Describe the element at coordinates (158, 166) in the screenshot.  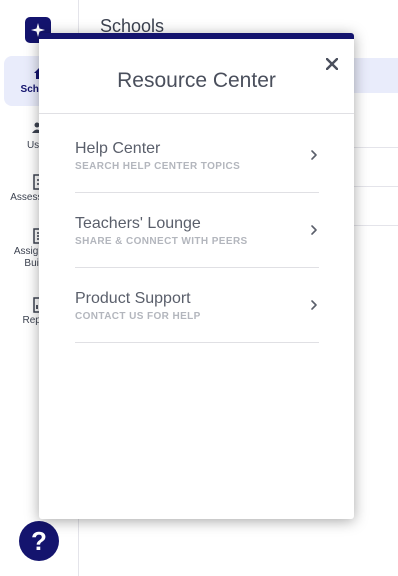
I see `resource-item-subtitle: SEARCH HELP CENTER TOPICS` at that location.